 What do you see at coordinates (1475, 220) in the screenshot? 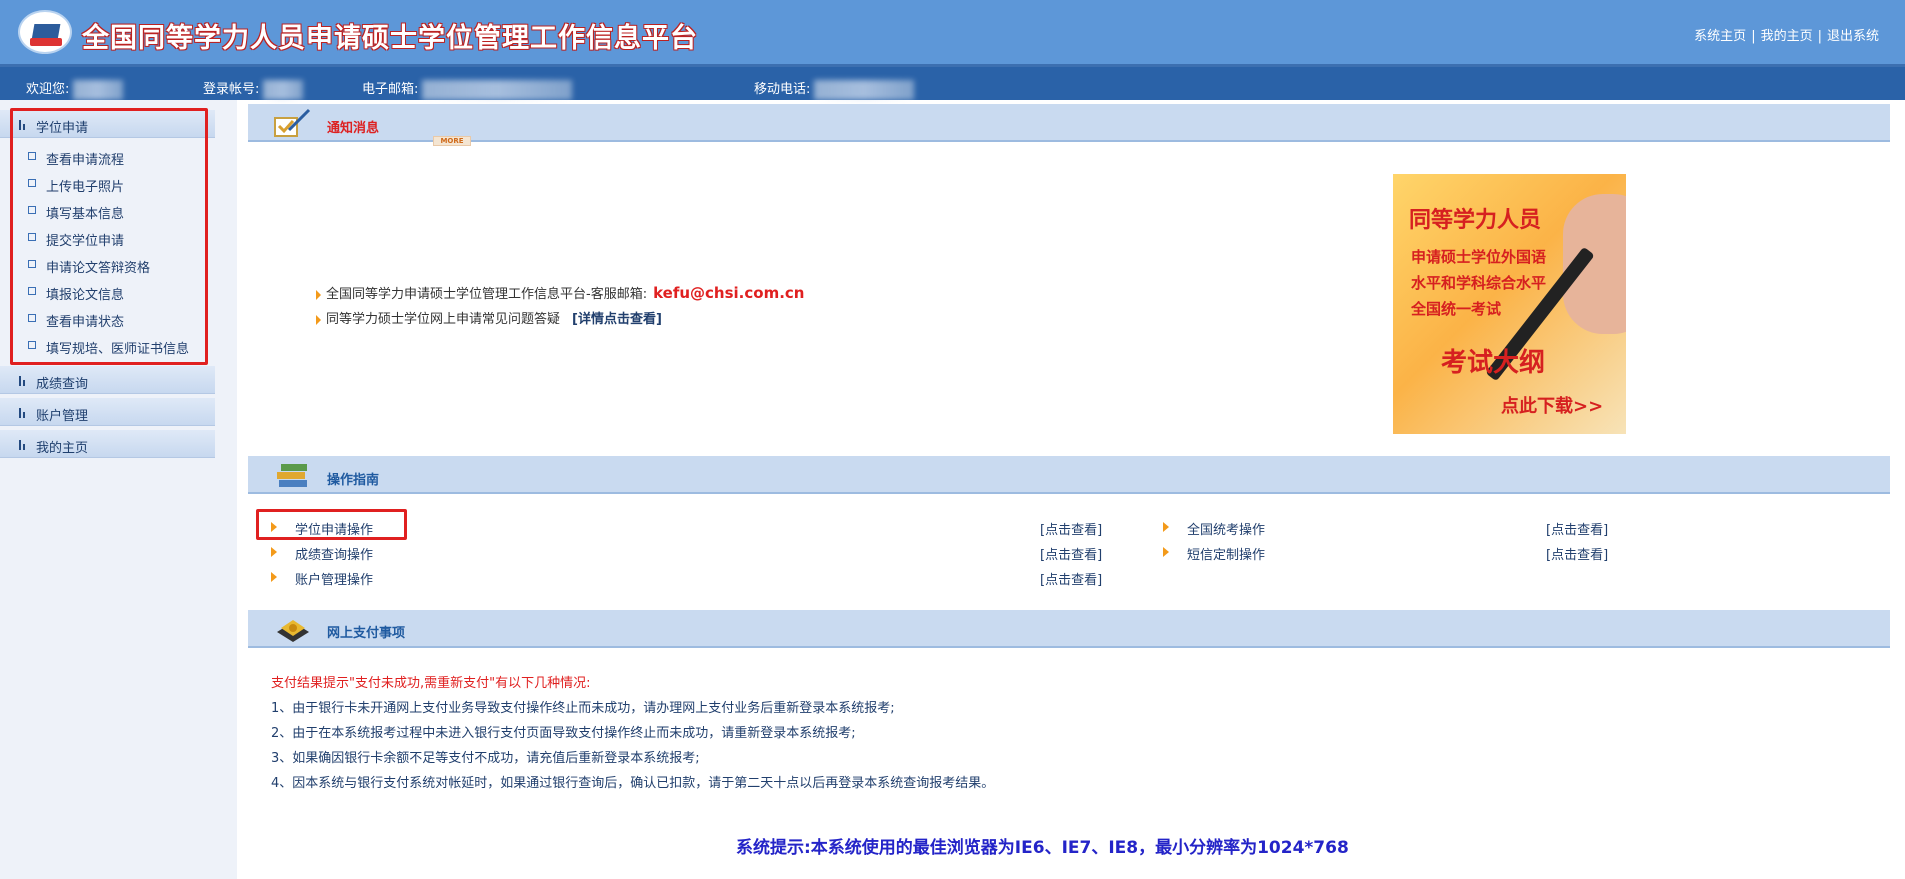
I see `banner-title: 同等学力人员` at bounding box center [1475, 220].